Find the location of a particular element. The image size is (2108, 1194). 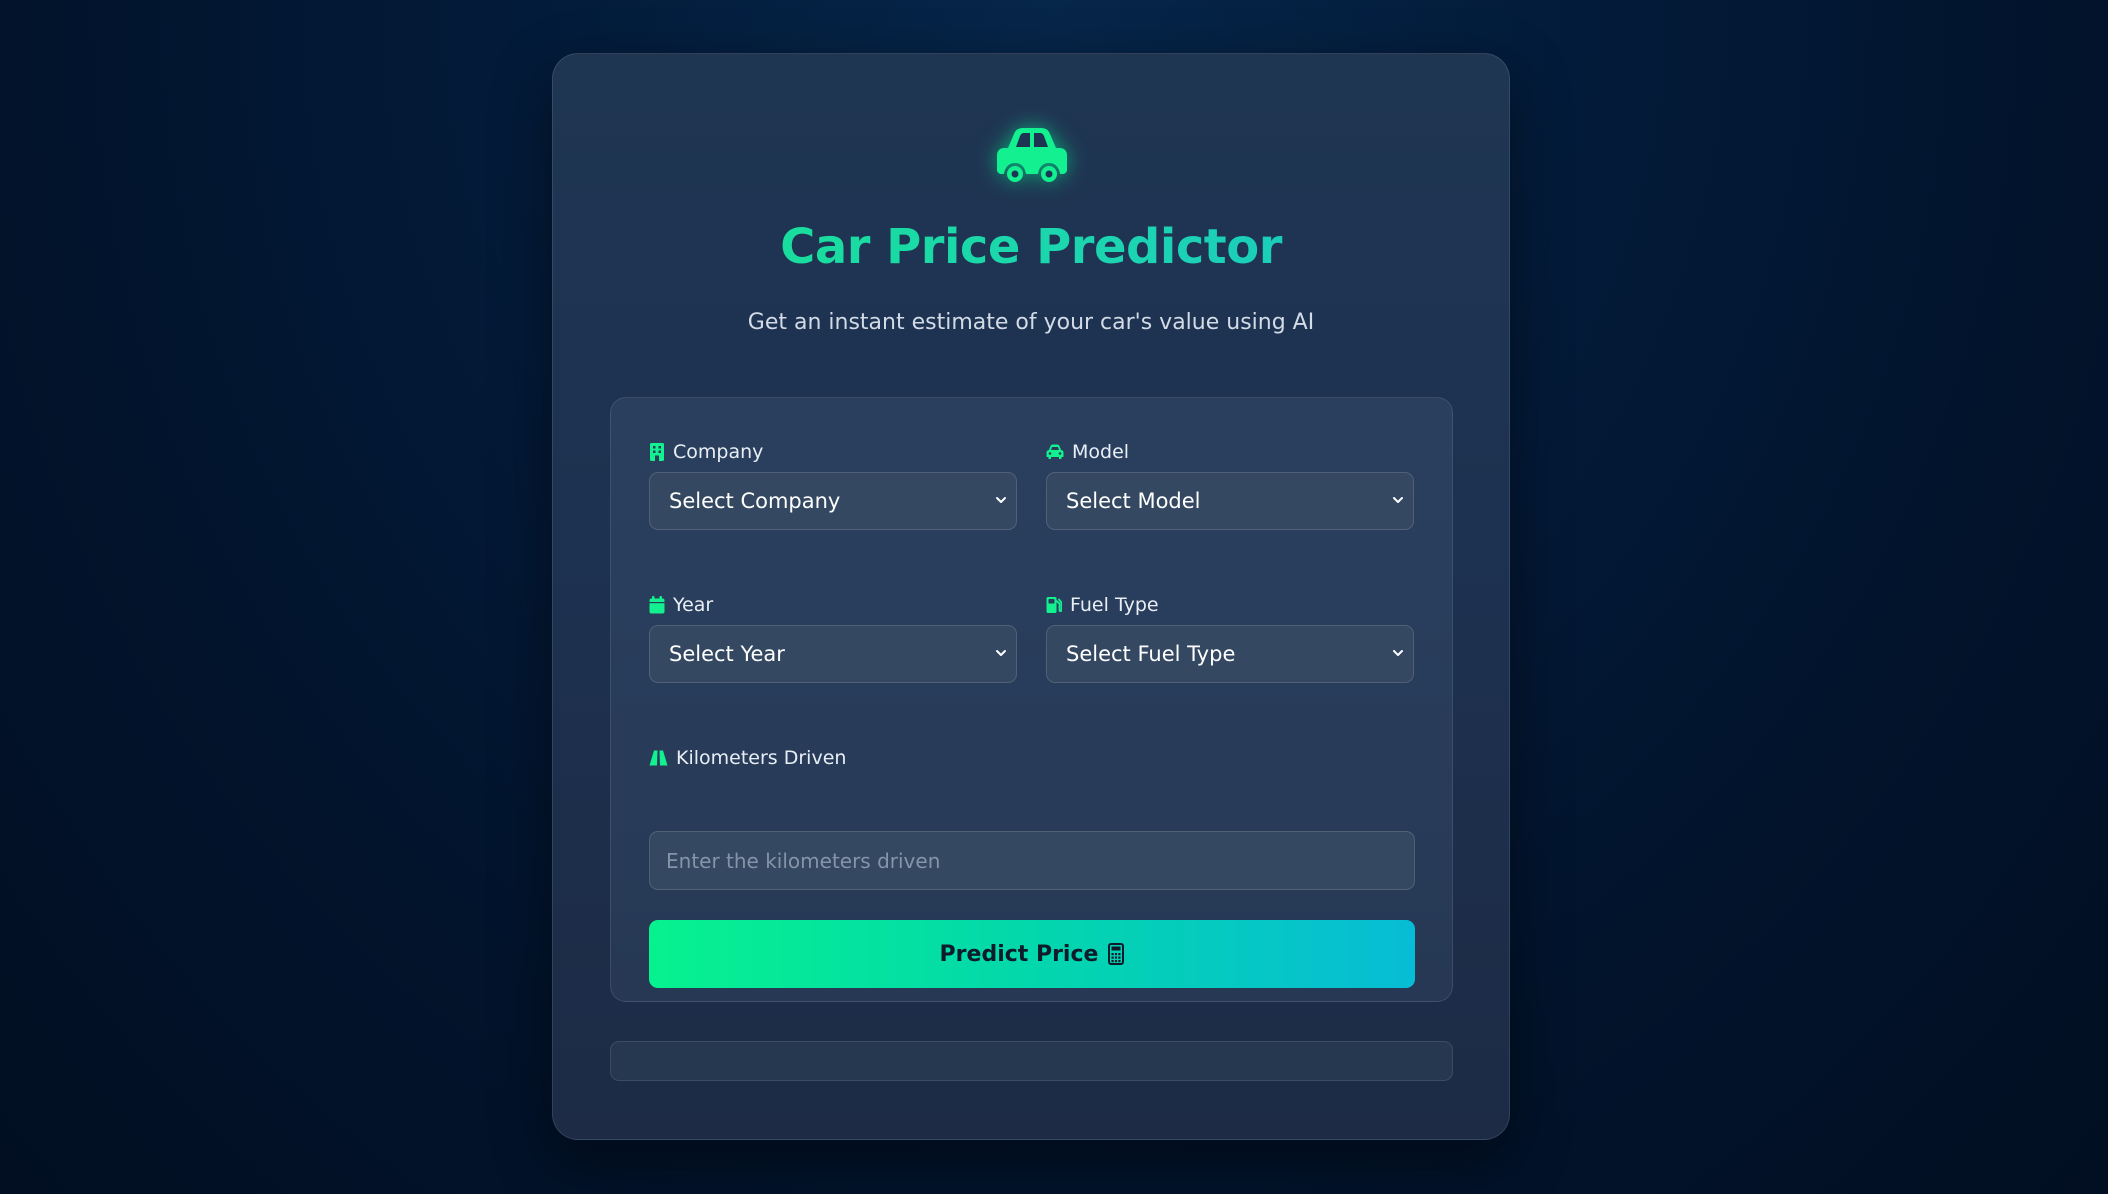

page-title: Car Price Predictor is located at coordinates (1031, 247).